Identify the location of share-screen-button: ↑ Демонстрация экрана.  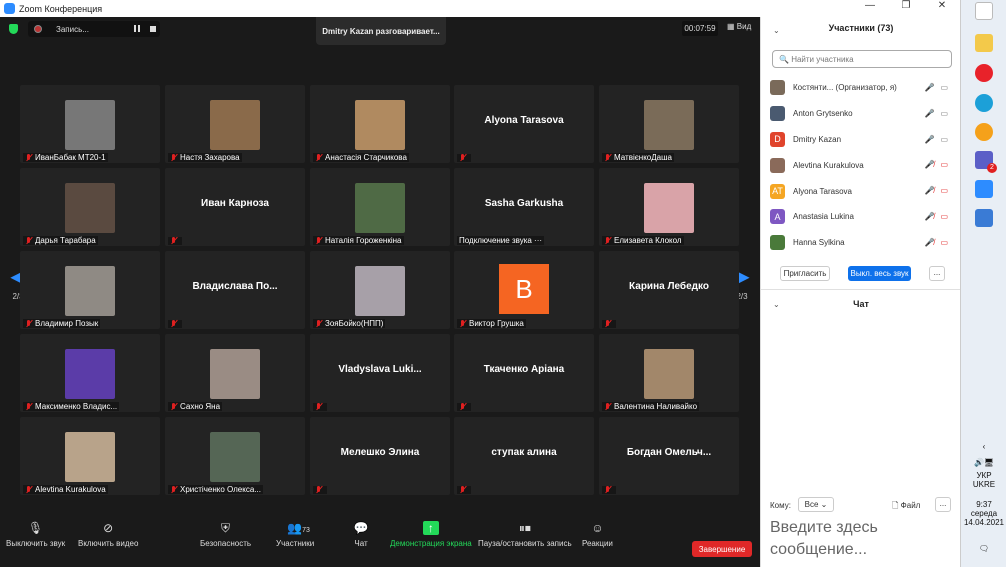
(431, 534).